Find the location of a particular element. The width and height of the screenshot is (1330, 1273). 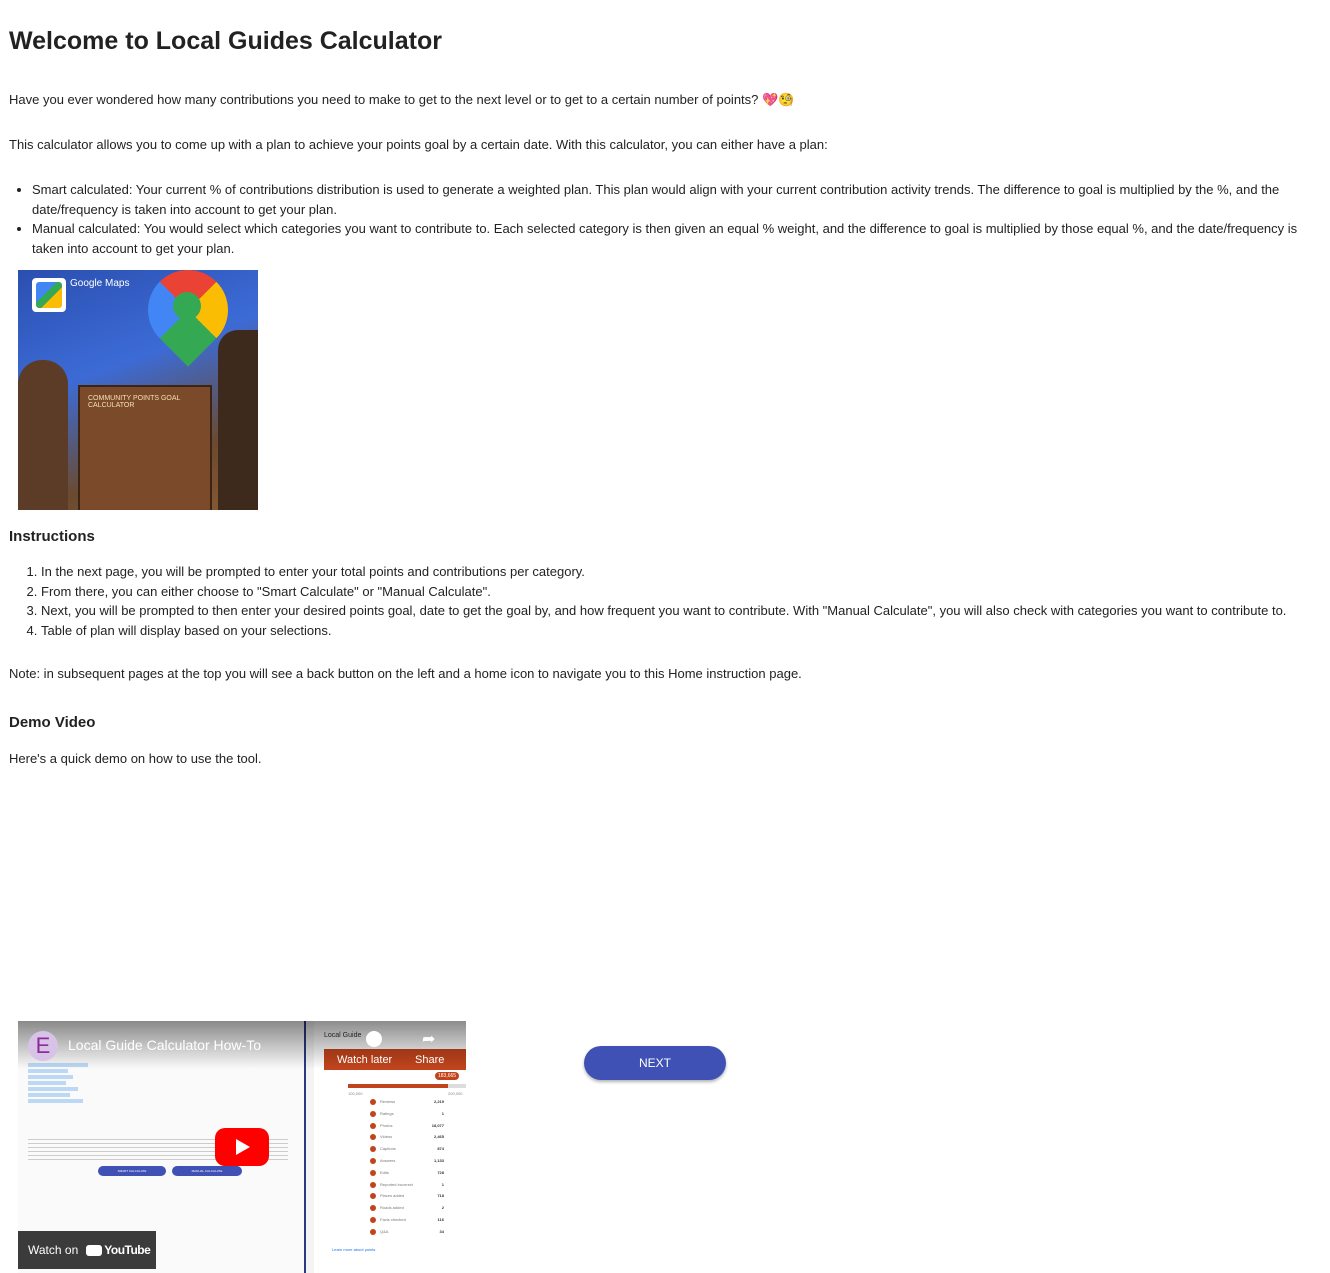

share-icon: ➦ is located at coordinates (428, 1039).